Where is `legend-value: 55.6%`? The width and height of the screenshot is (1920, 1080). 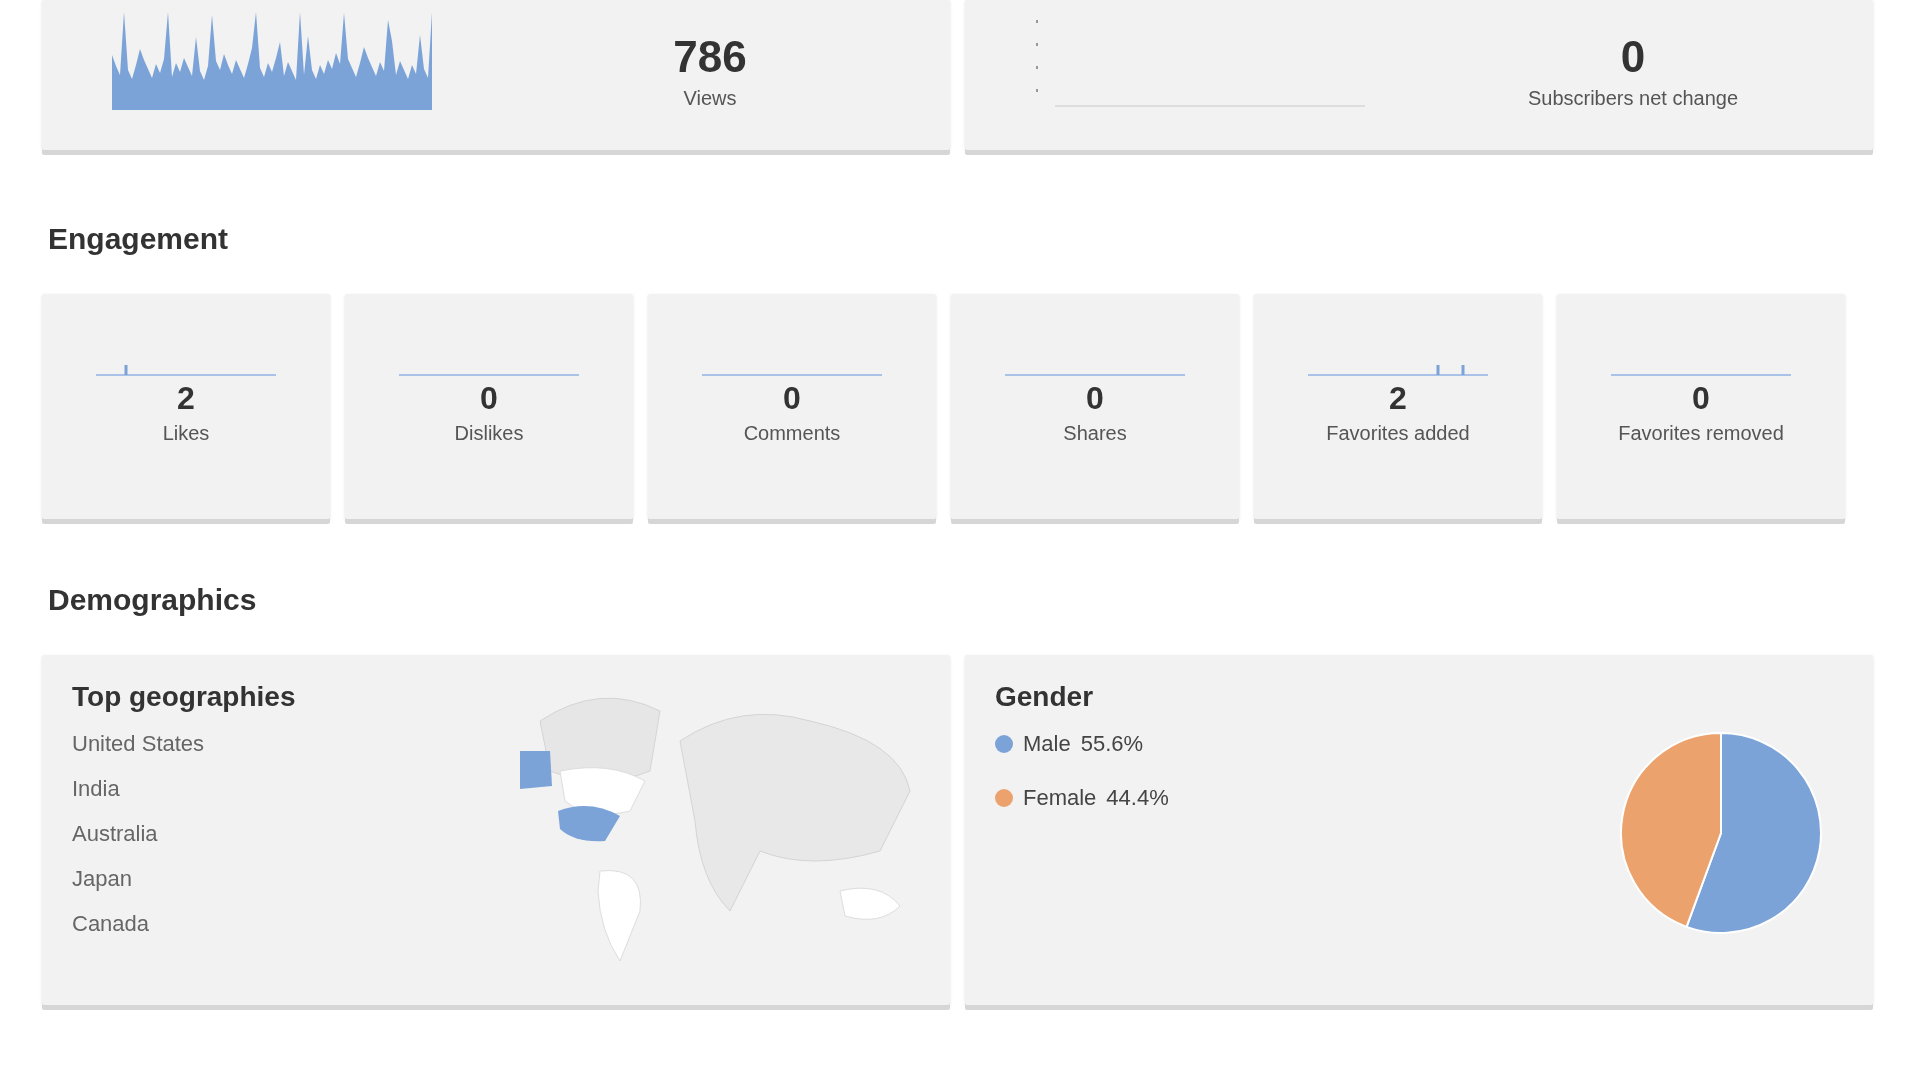 legend-value: 55.6% is located at coordinates (1112, 744).